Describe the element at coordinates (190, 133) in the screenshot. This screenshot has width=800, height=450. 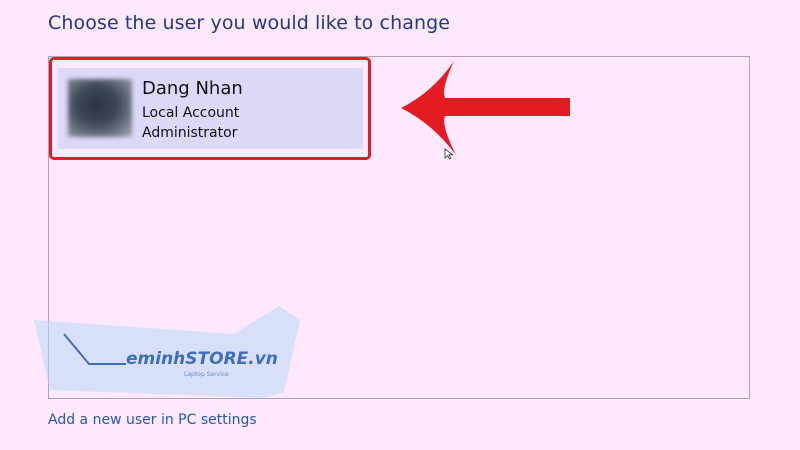
I see `user-role: Administrator` at that location.